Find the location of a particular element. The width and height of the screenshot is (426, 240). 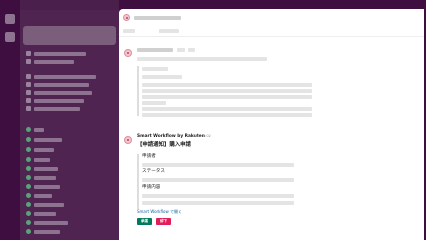

sidebar-search is located at coordinates (69, 35).